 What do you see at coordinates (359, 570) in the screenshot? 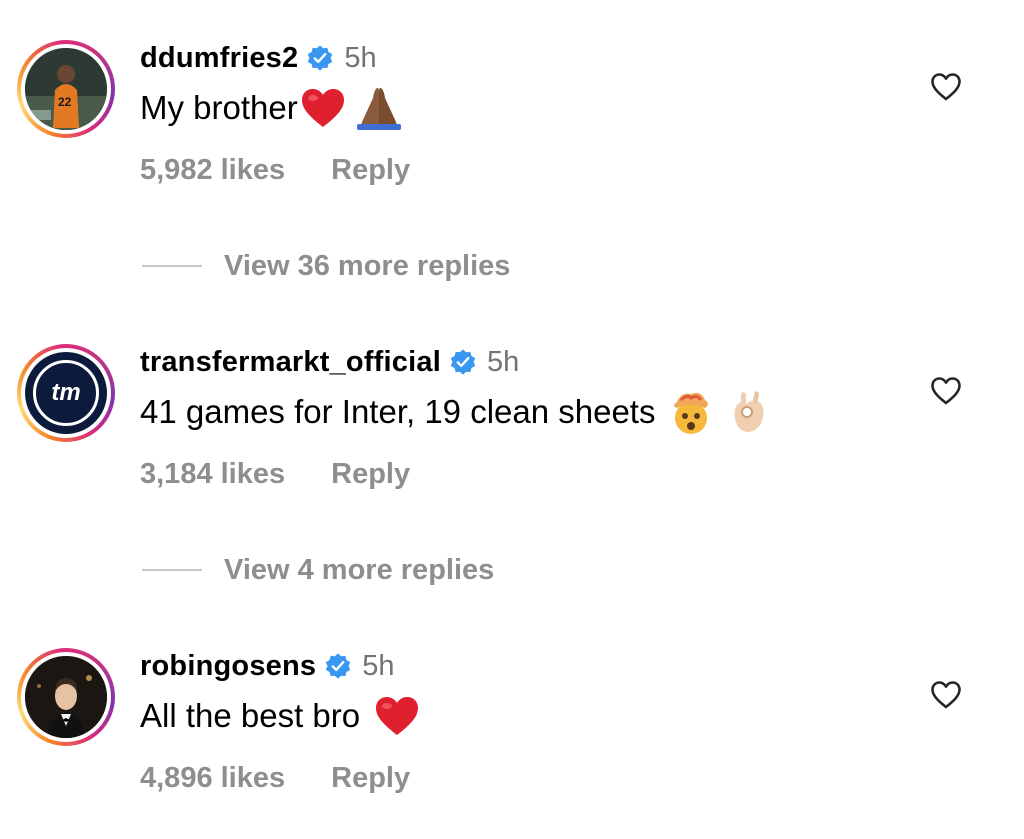
I see `view-replies-label: View 4 more replies` at bounding box center [359, 570].